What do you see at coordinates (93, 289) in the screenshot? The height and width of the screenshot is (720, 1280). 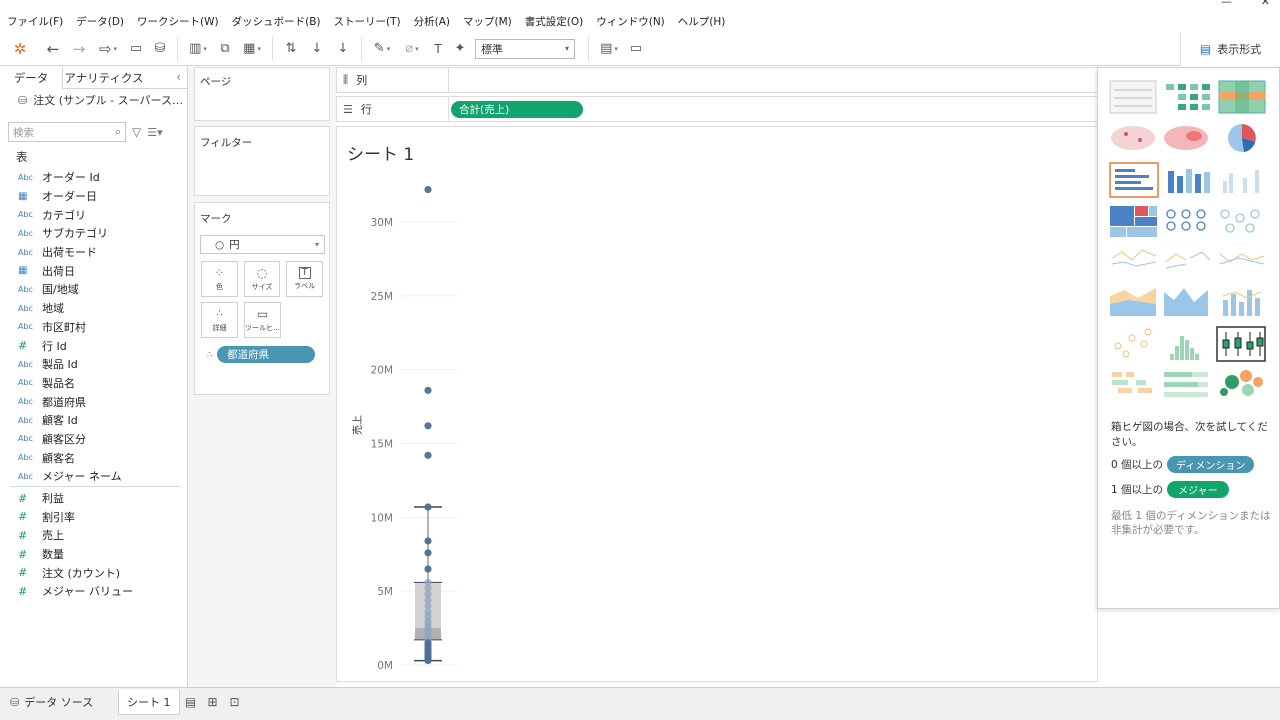 I see `field-item: Abc 国/地域` at bounding box center [93, 289].